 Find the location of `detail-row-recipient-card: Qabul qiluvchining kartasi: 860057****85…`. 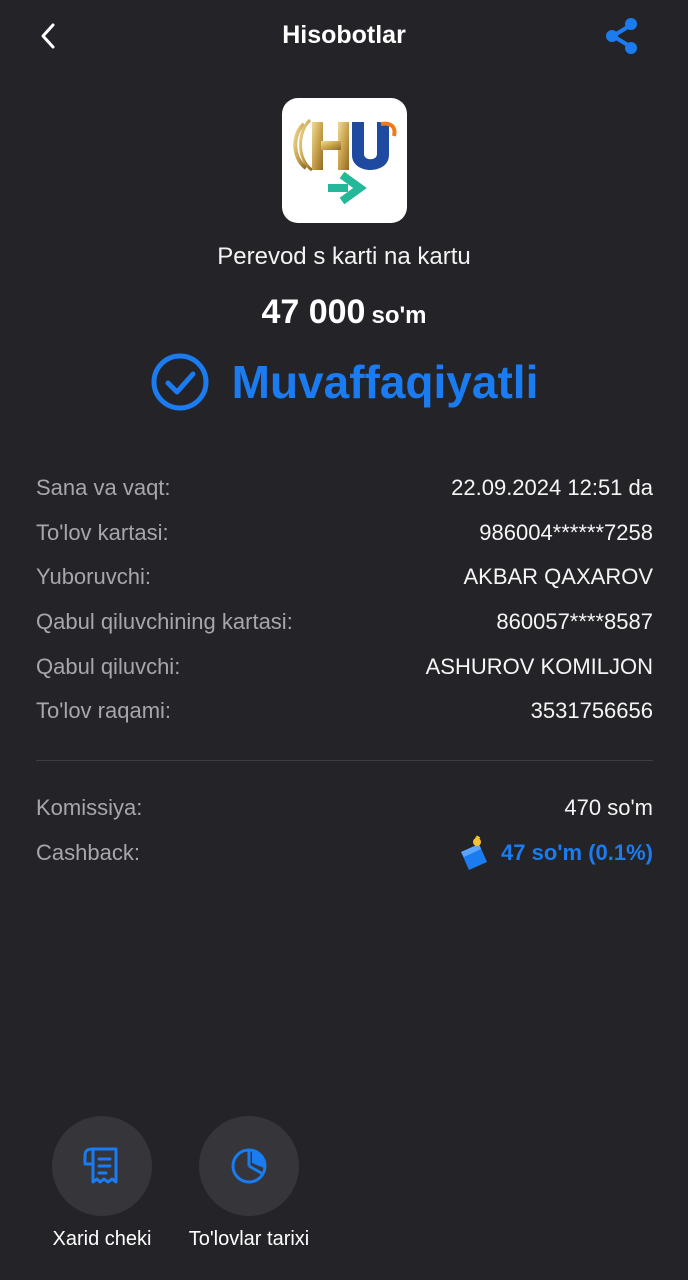

detail-row-recipient-card: Qabul qiluvchining kartasi: 860057****85… is located at coordinates (344, 622).